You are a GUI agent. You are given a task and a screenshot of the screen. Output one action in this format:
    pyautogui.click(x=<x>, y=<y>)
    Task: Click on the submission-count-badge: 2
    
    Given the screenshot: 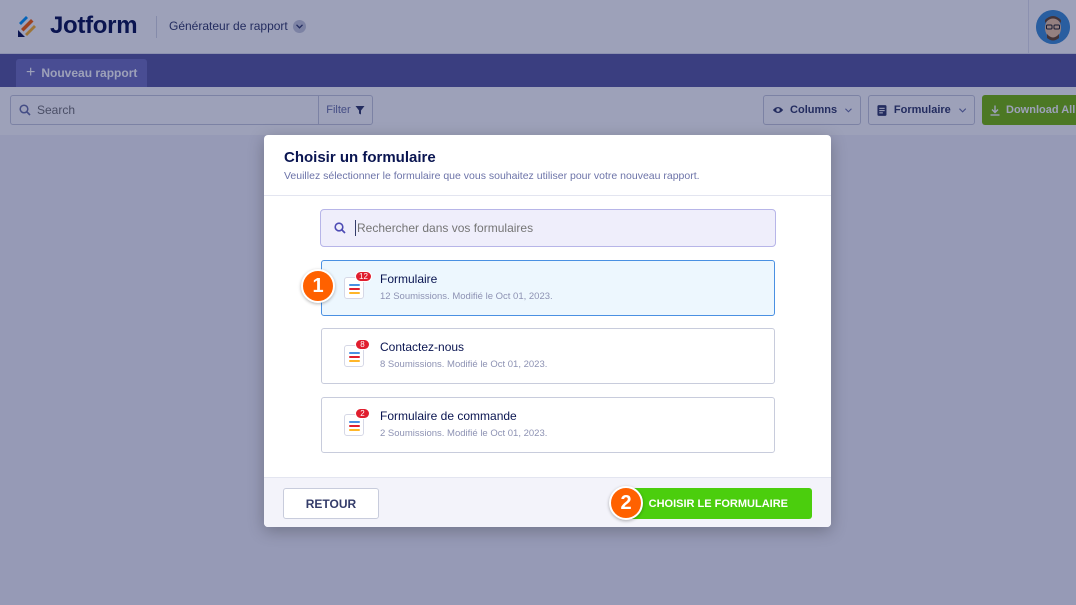 What is the action you would take?
    pyautogui.click(x=362, y=413)
    